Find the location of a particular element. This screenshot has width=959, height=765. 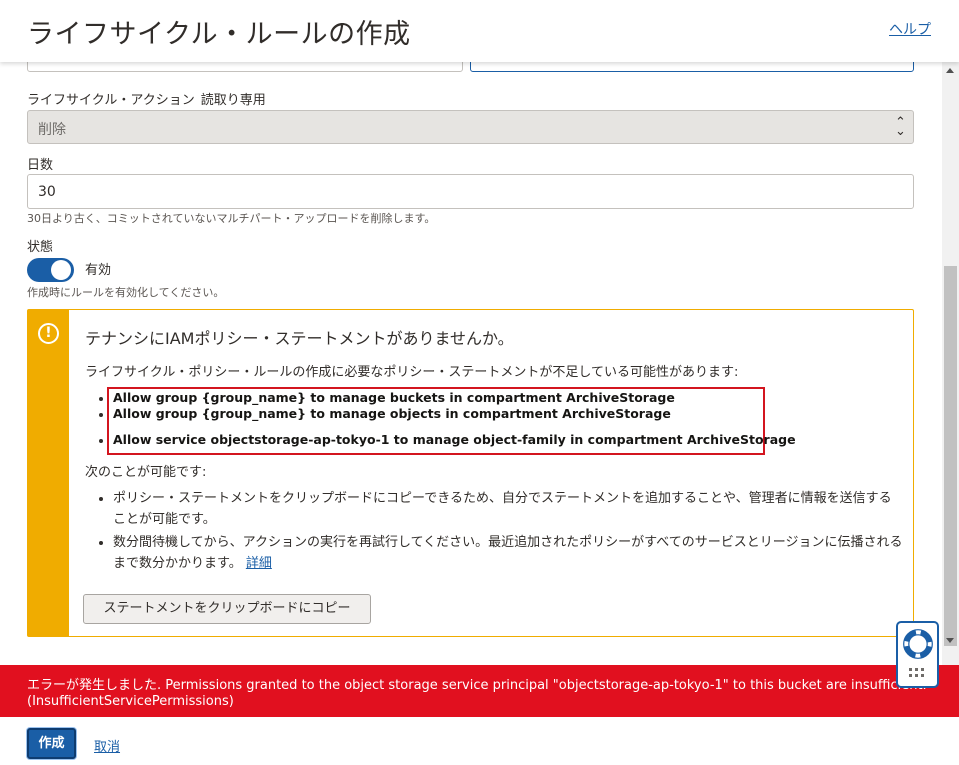

copy-statements-button: ステートメントをクリップボードにコピー is located at coordinates (227, 609).